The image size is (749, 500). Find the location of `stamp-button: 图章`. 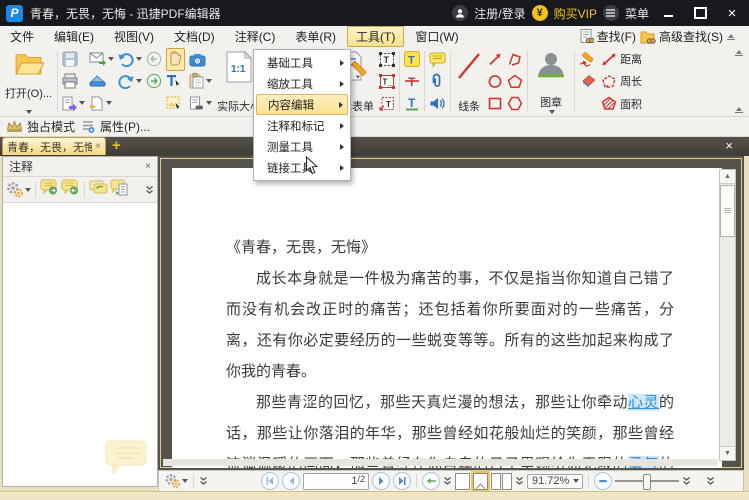

stamp-button: 图章 is located at coordinates (551, 81).